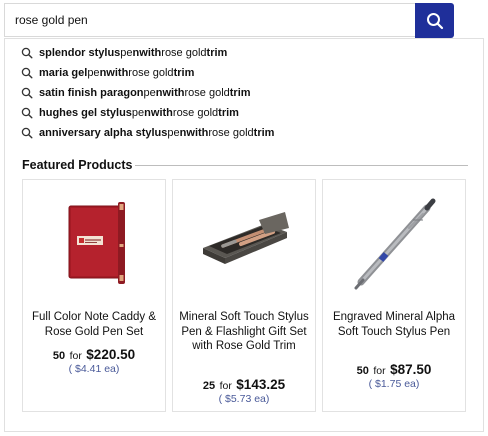  Describe the element at coordinates (209, 386) in the screenshot. I see `product-quantity: 25` at that location.